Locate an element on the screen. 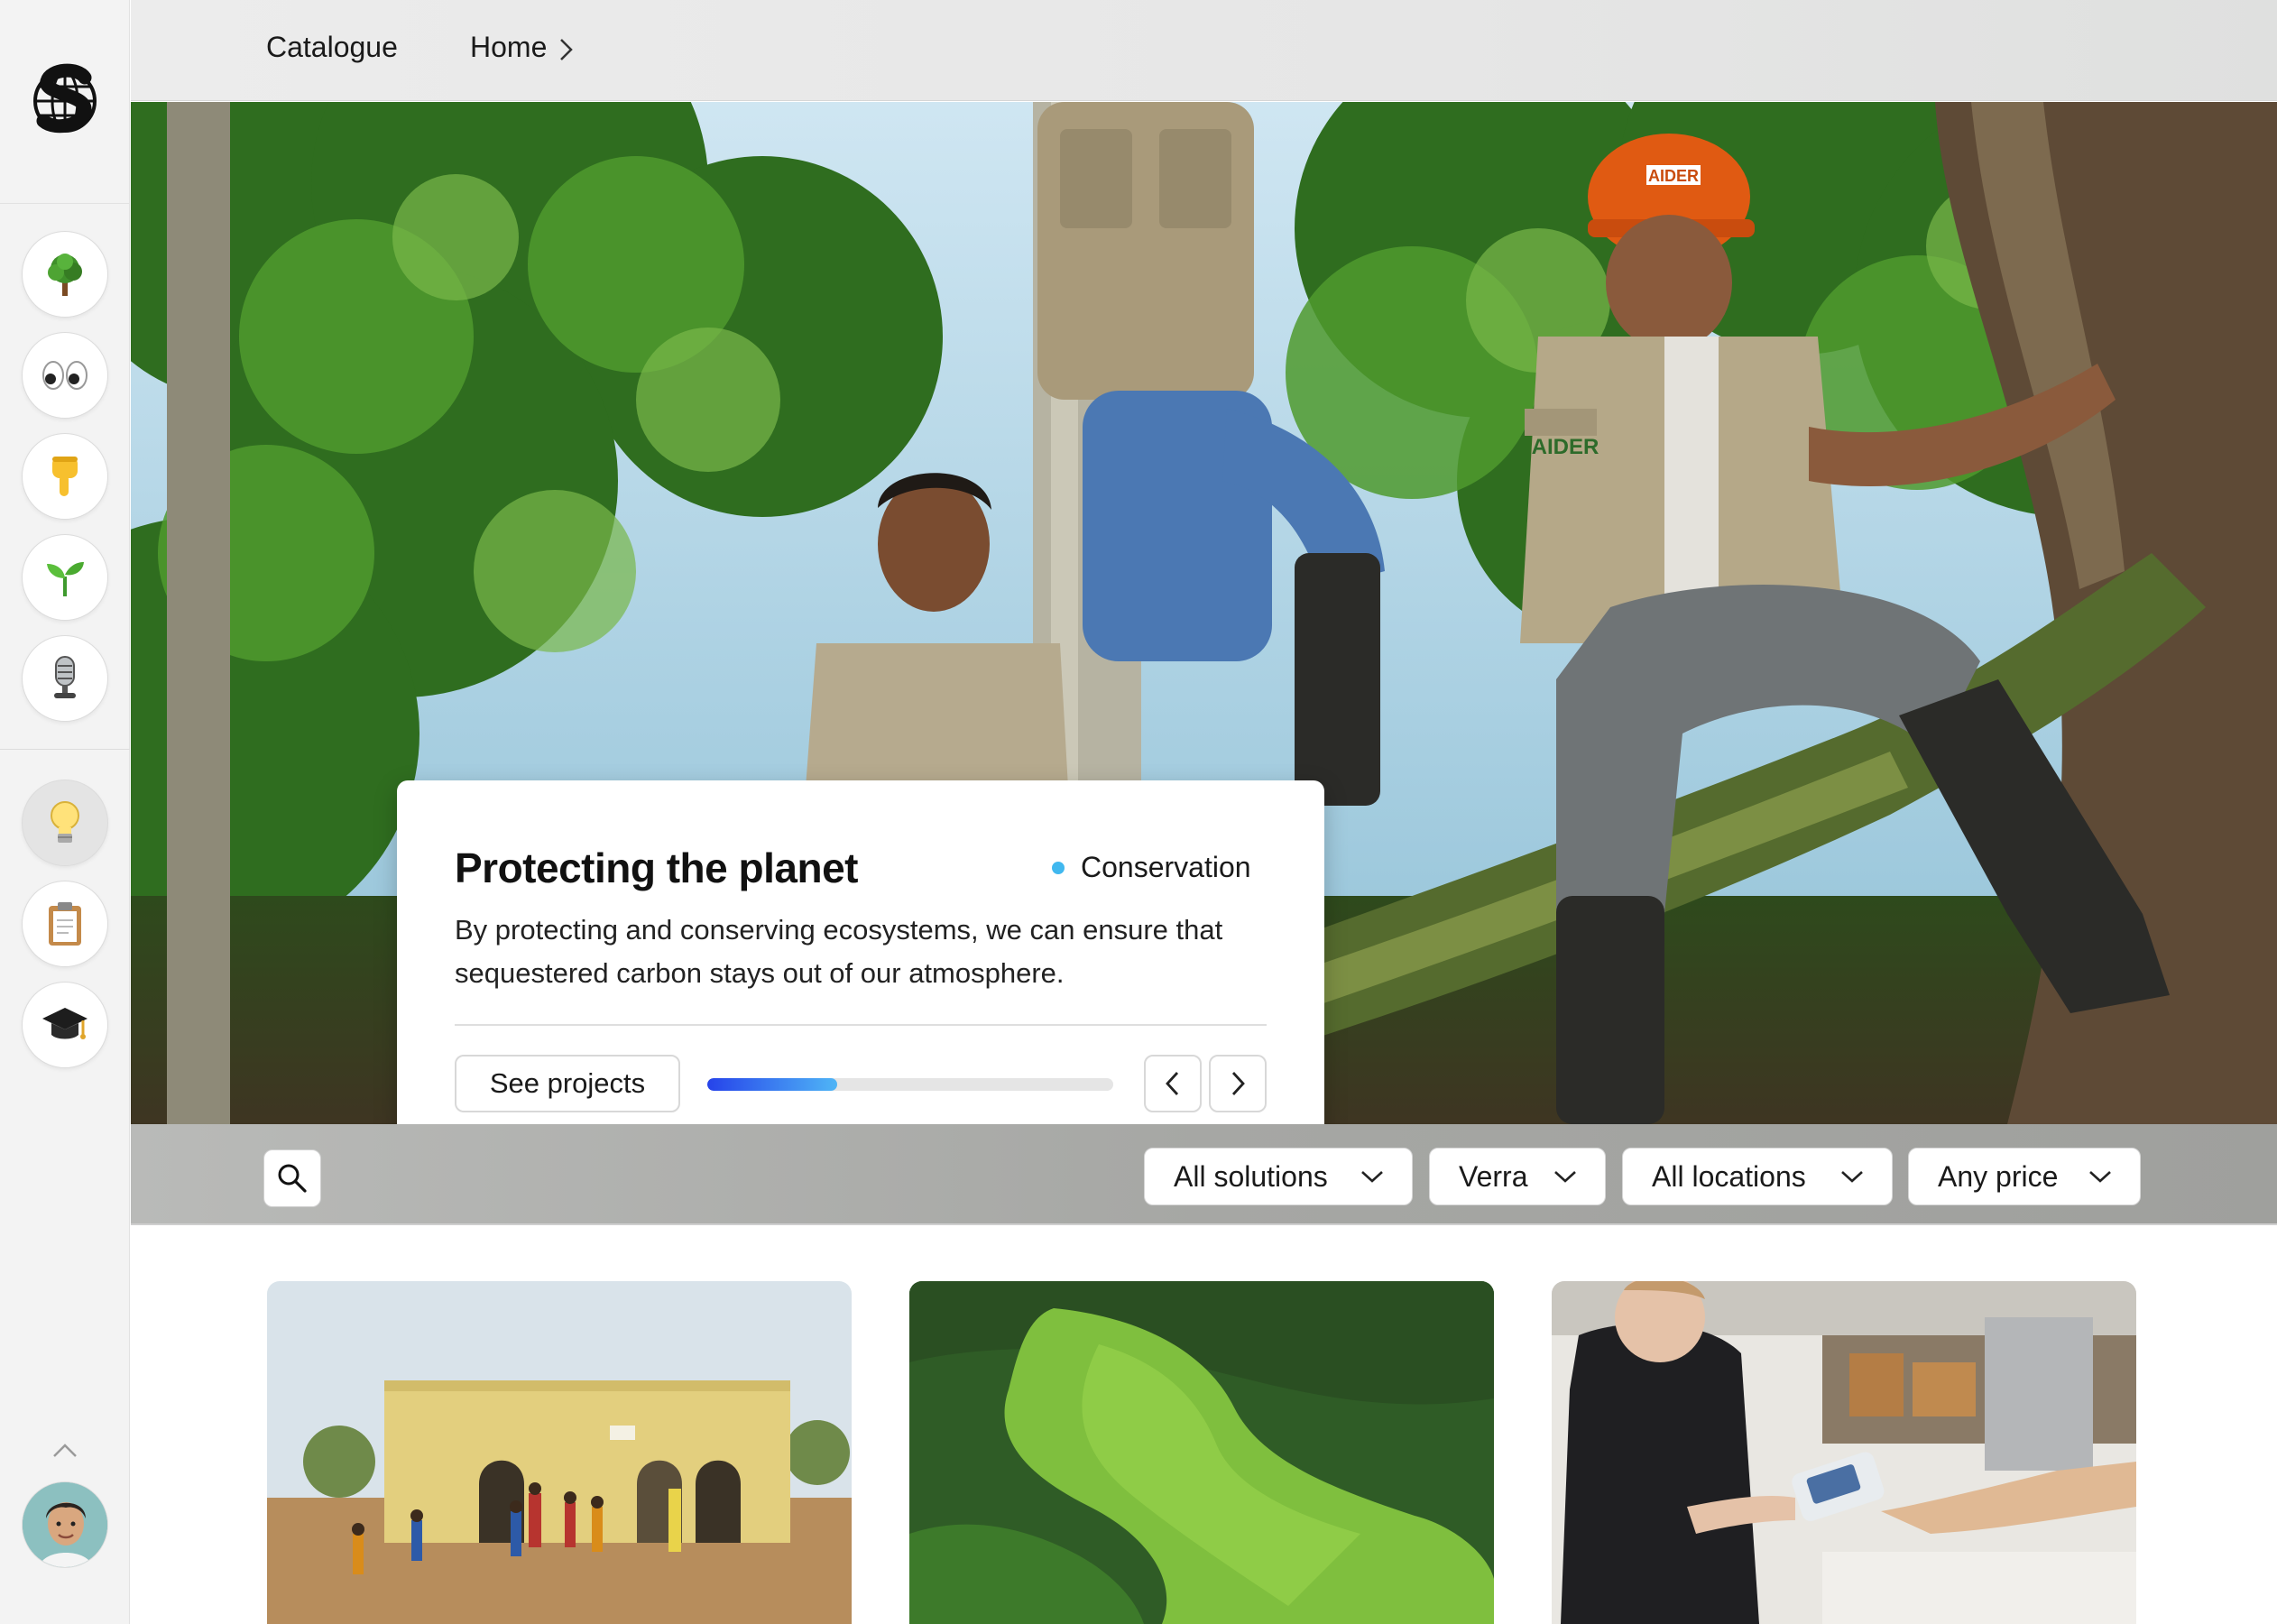  solutions-dropdown-value: All solutions is located at coordinates (1251, 1176).